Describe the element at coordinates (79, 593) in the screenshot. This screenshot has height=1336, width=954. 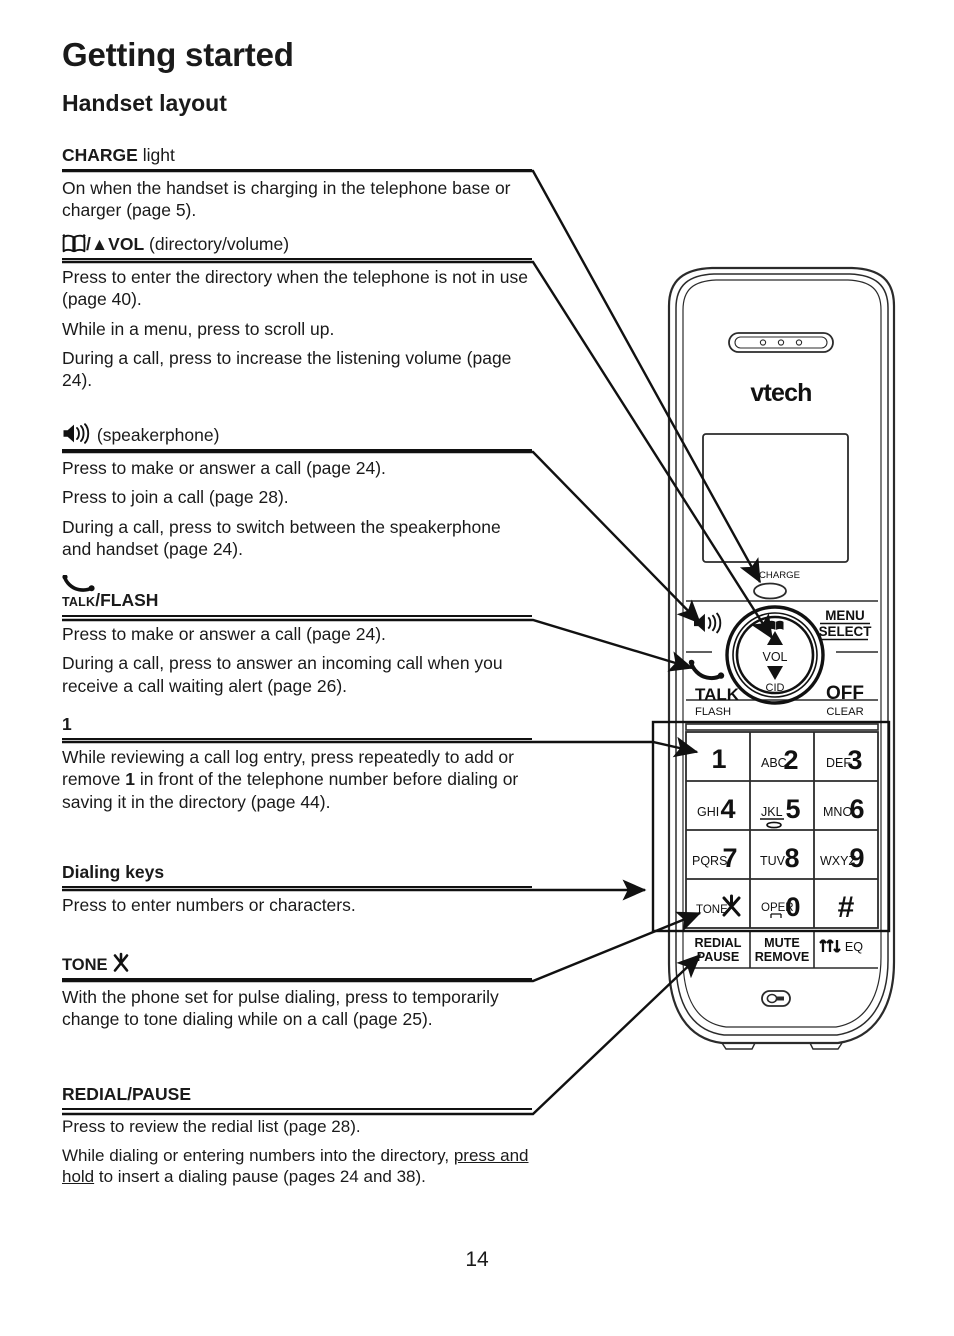
I see `talk-label-wrap: TALK` at that location.